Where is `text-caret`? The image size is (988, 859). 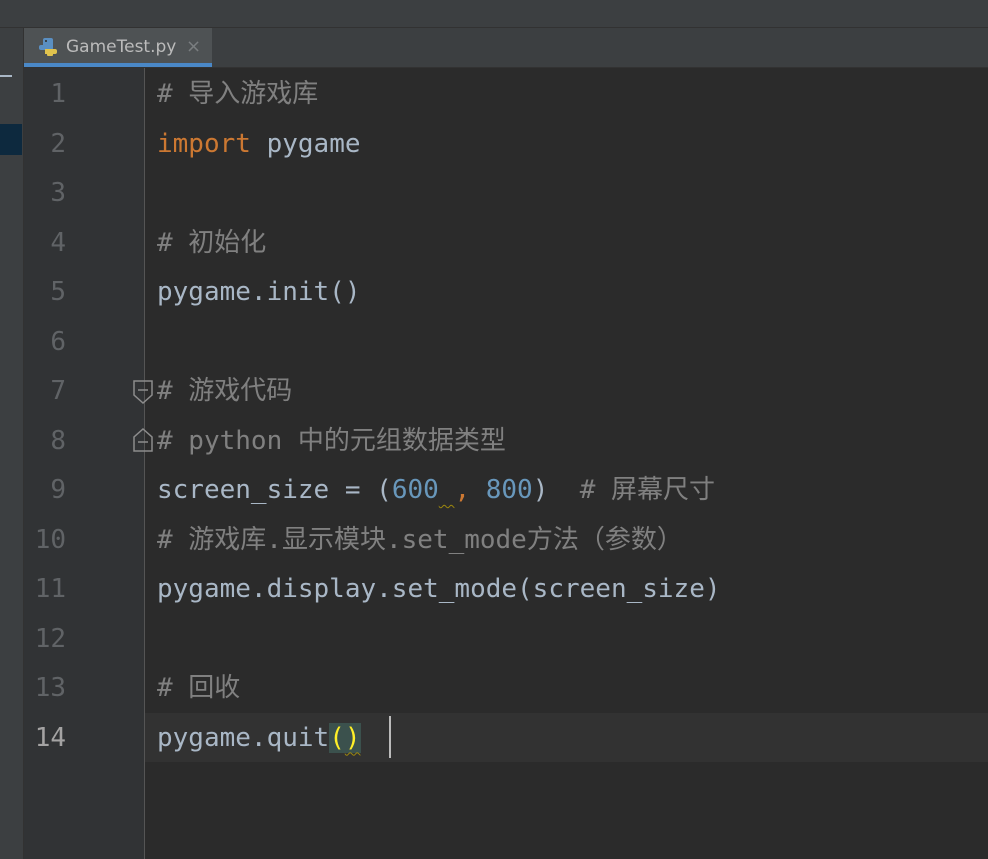
text-caret is located at coordinates (390, 737).